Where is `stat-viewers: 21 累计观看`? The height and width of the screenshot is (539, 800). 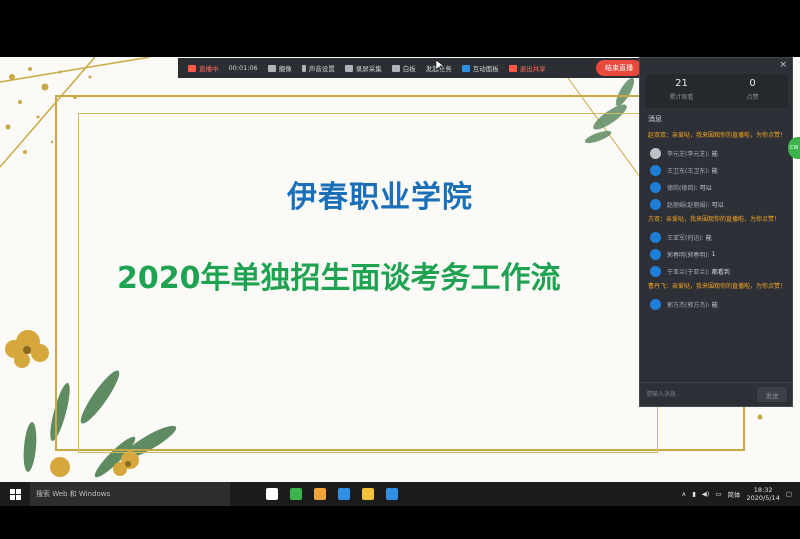 stat-viewers: 21 累计观看 is located at coordinates (681, 91).